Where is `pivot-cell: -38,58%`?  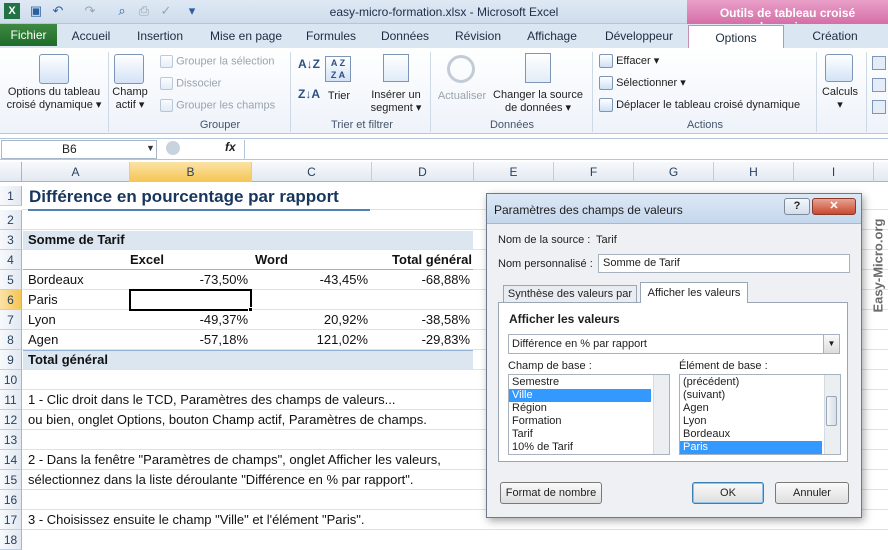
pivot-cell: -38,58% is located at coordinates (421, 320).